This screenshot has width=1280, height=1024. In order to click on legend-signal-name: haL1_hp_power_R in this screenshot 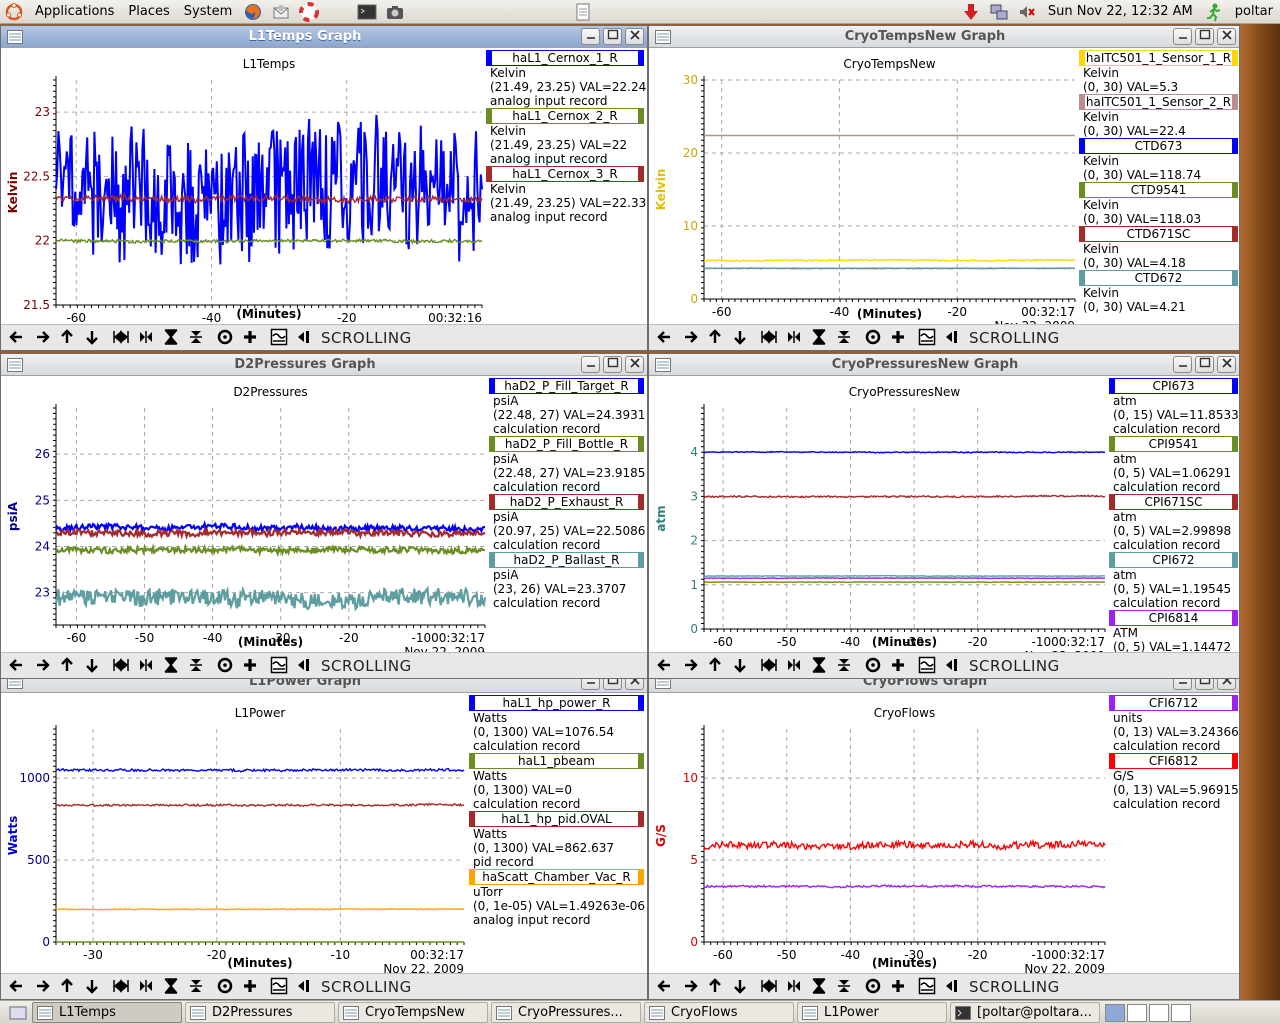, I will do `click(556, 703)`.